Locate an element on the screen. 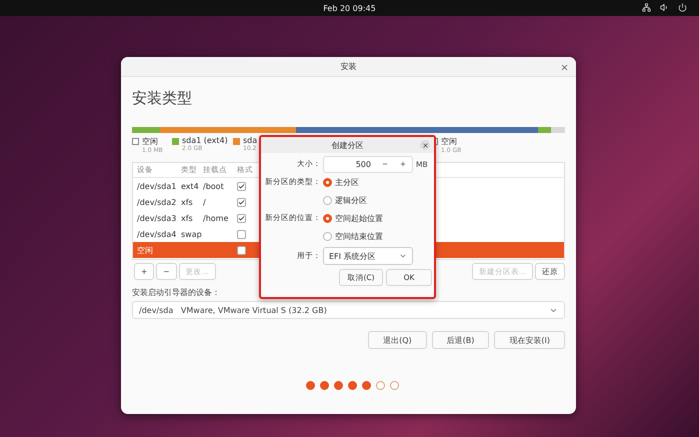 The height and width of the screenshot is (437, 699). window-title: 安装 is located at coordinates (348, 66).